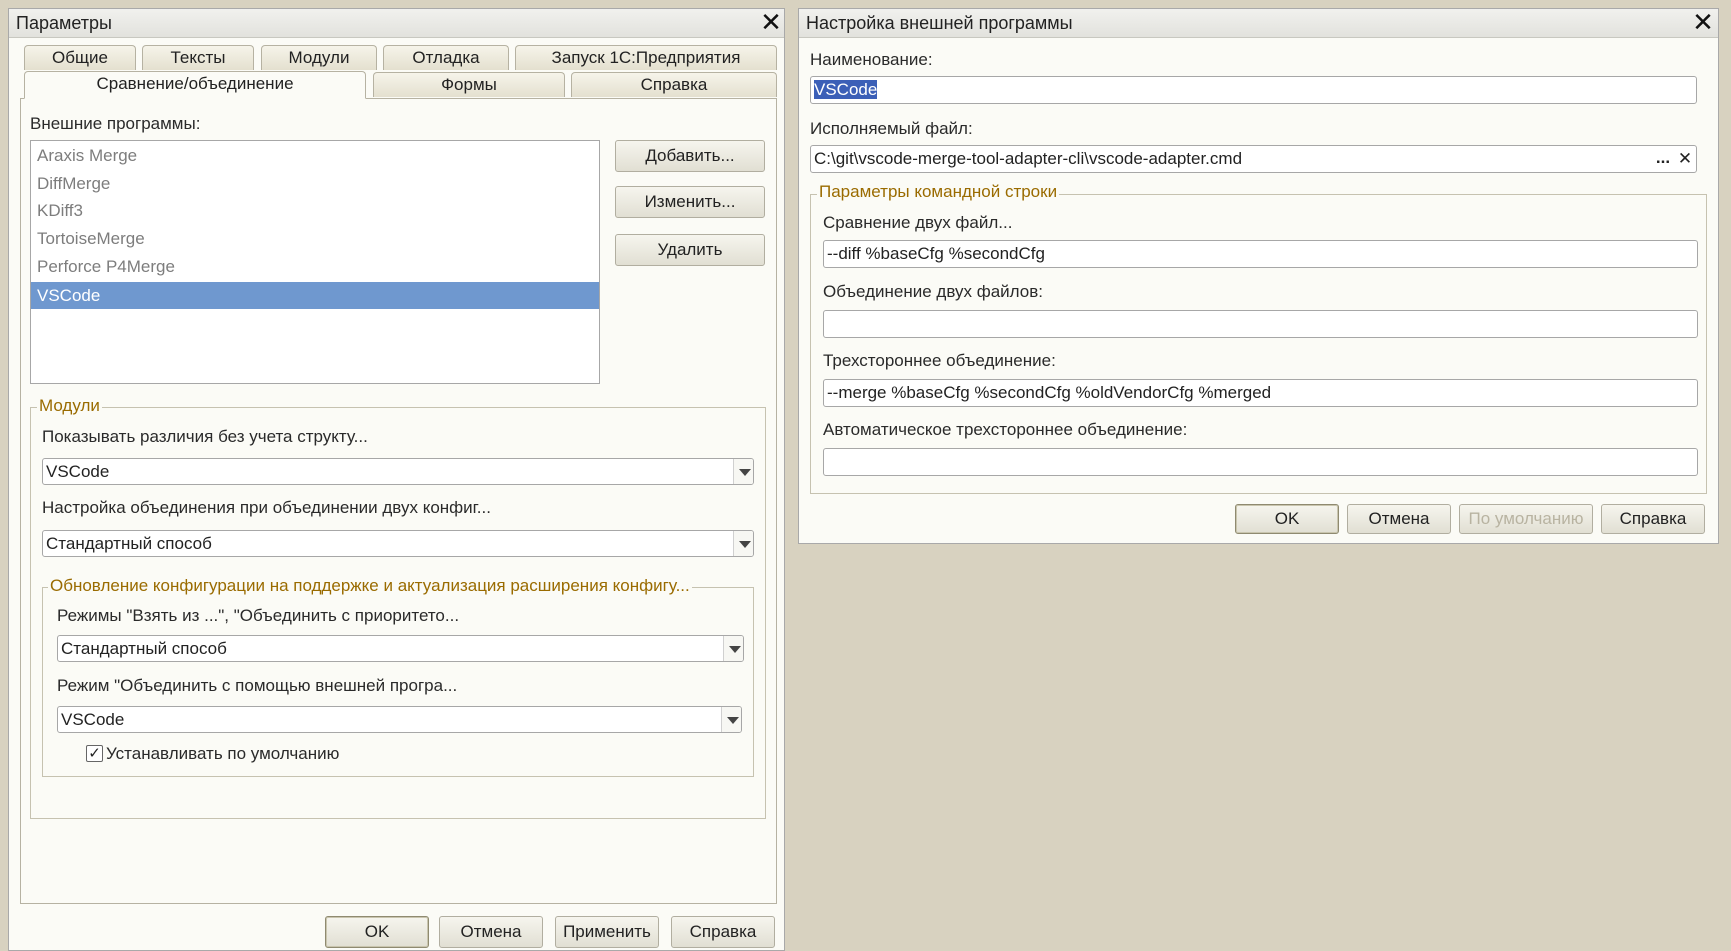 The width and height of the screenshot is (1731, 951). What do you see at coordinates (891, 128) in the screenshot?
I see `exe-label: Исполняемый файл:` at bounding box center [891, 128].